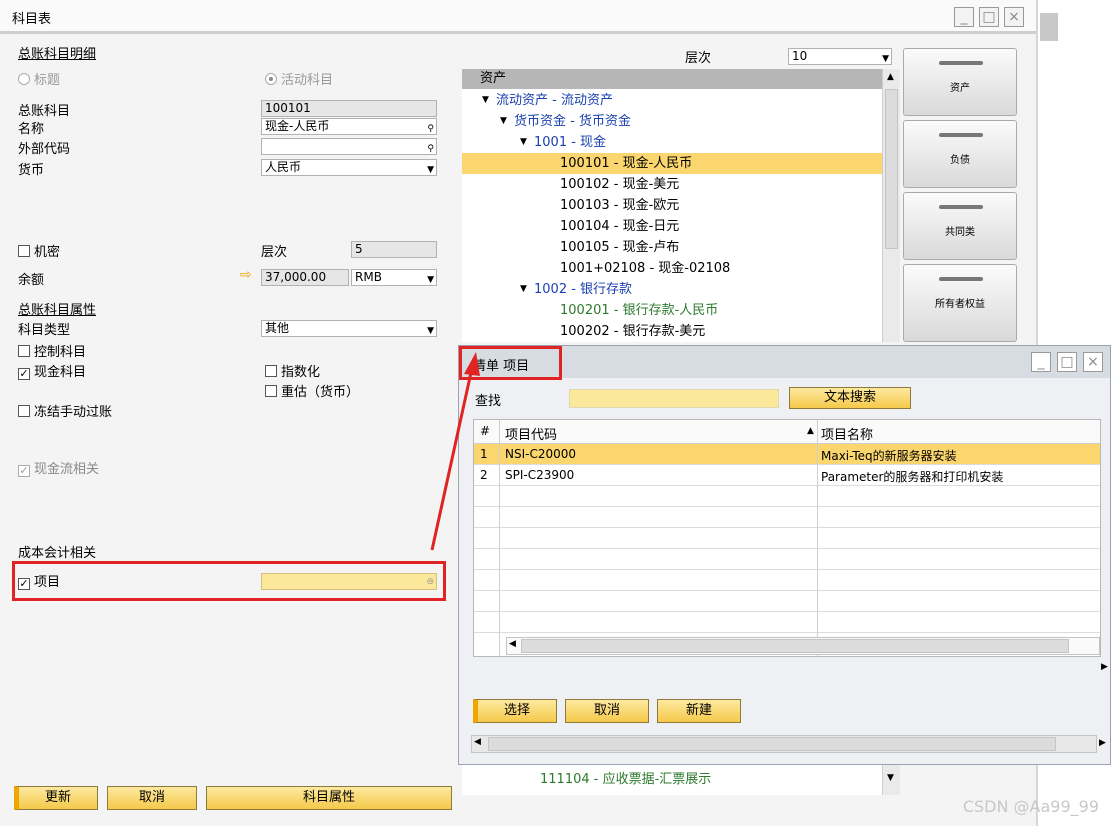 The height and width of the screenshot is (826, 1111). What do you see at coordinates (672, 226) in the screenshot?
I see `tree-node: 100104 - 现金-日元` at bounding box center [672, 226].